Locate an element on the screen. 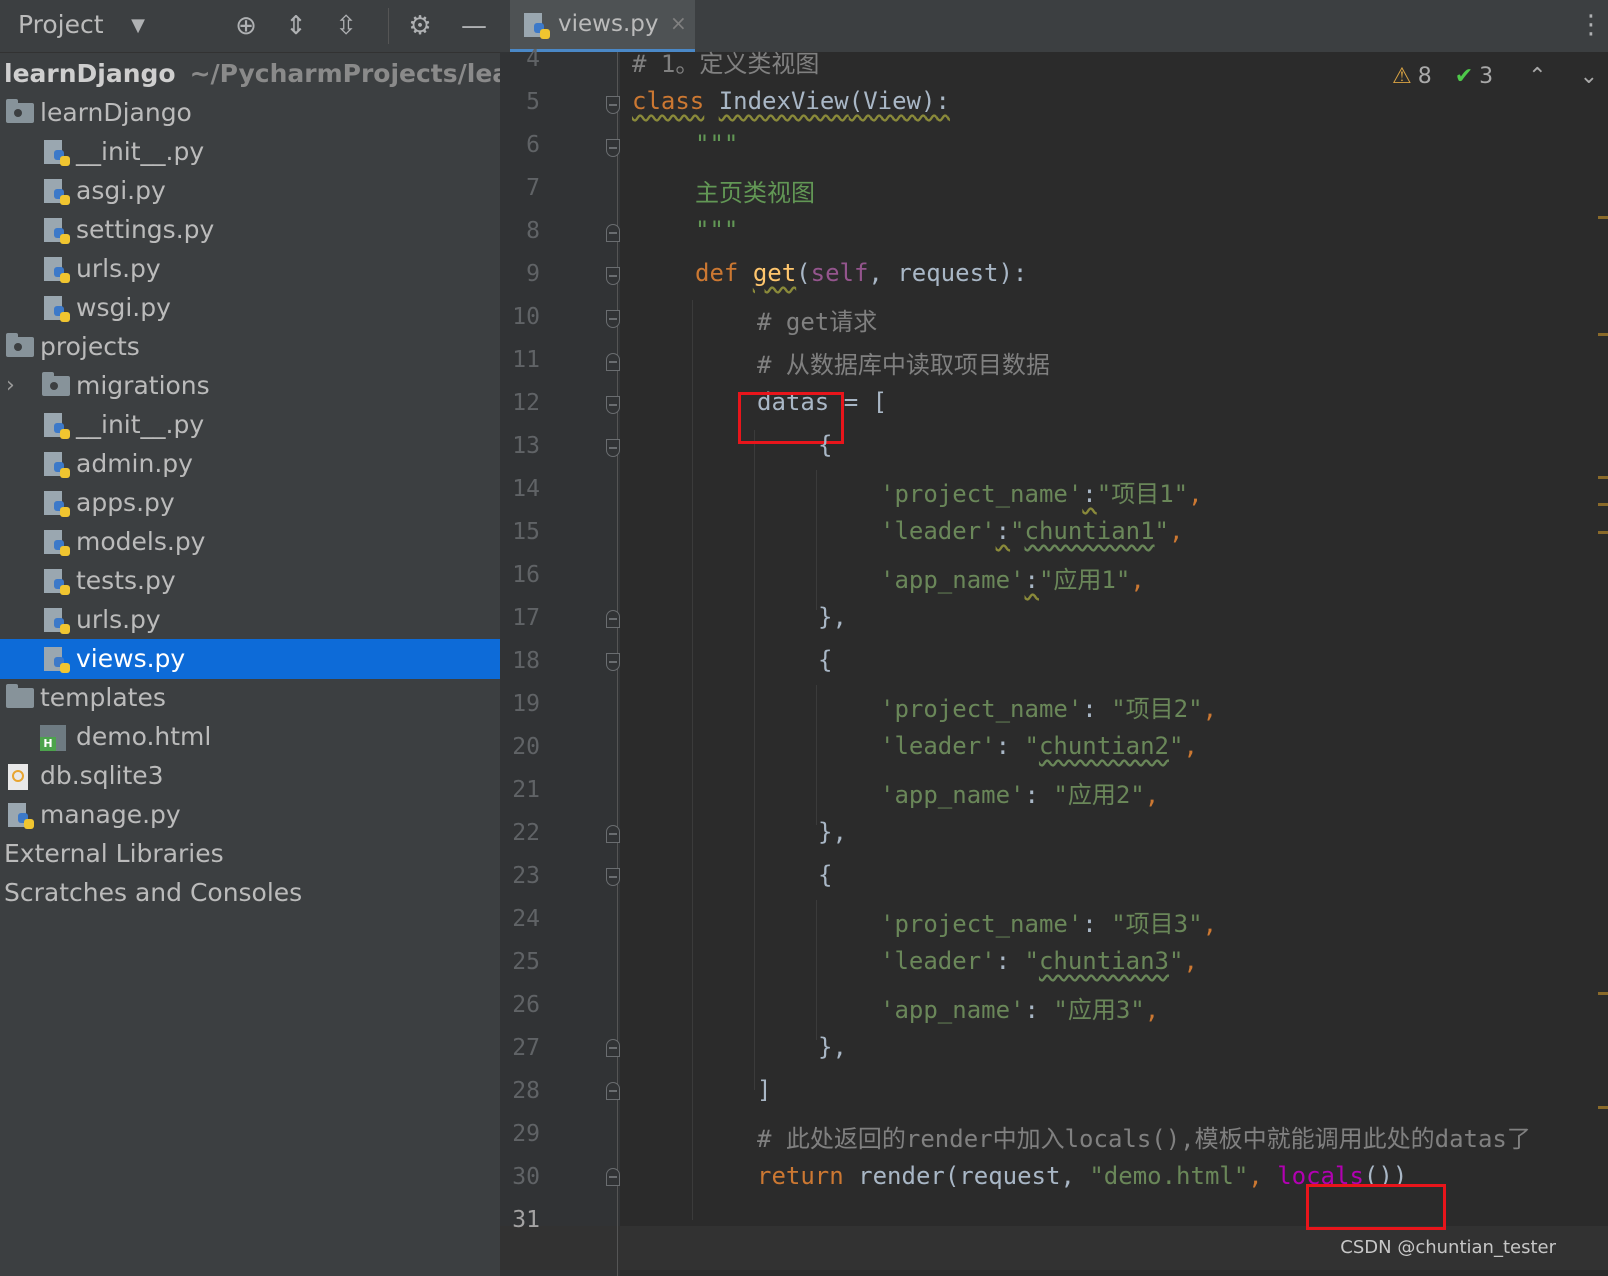  code-line-19: 'project_name': "项目2", is located at coordinates (1048, 706).